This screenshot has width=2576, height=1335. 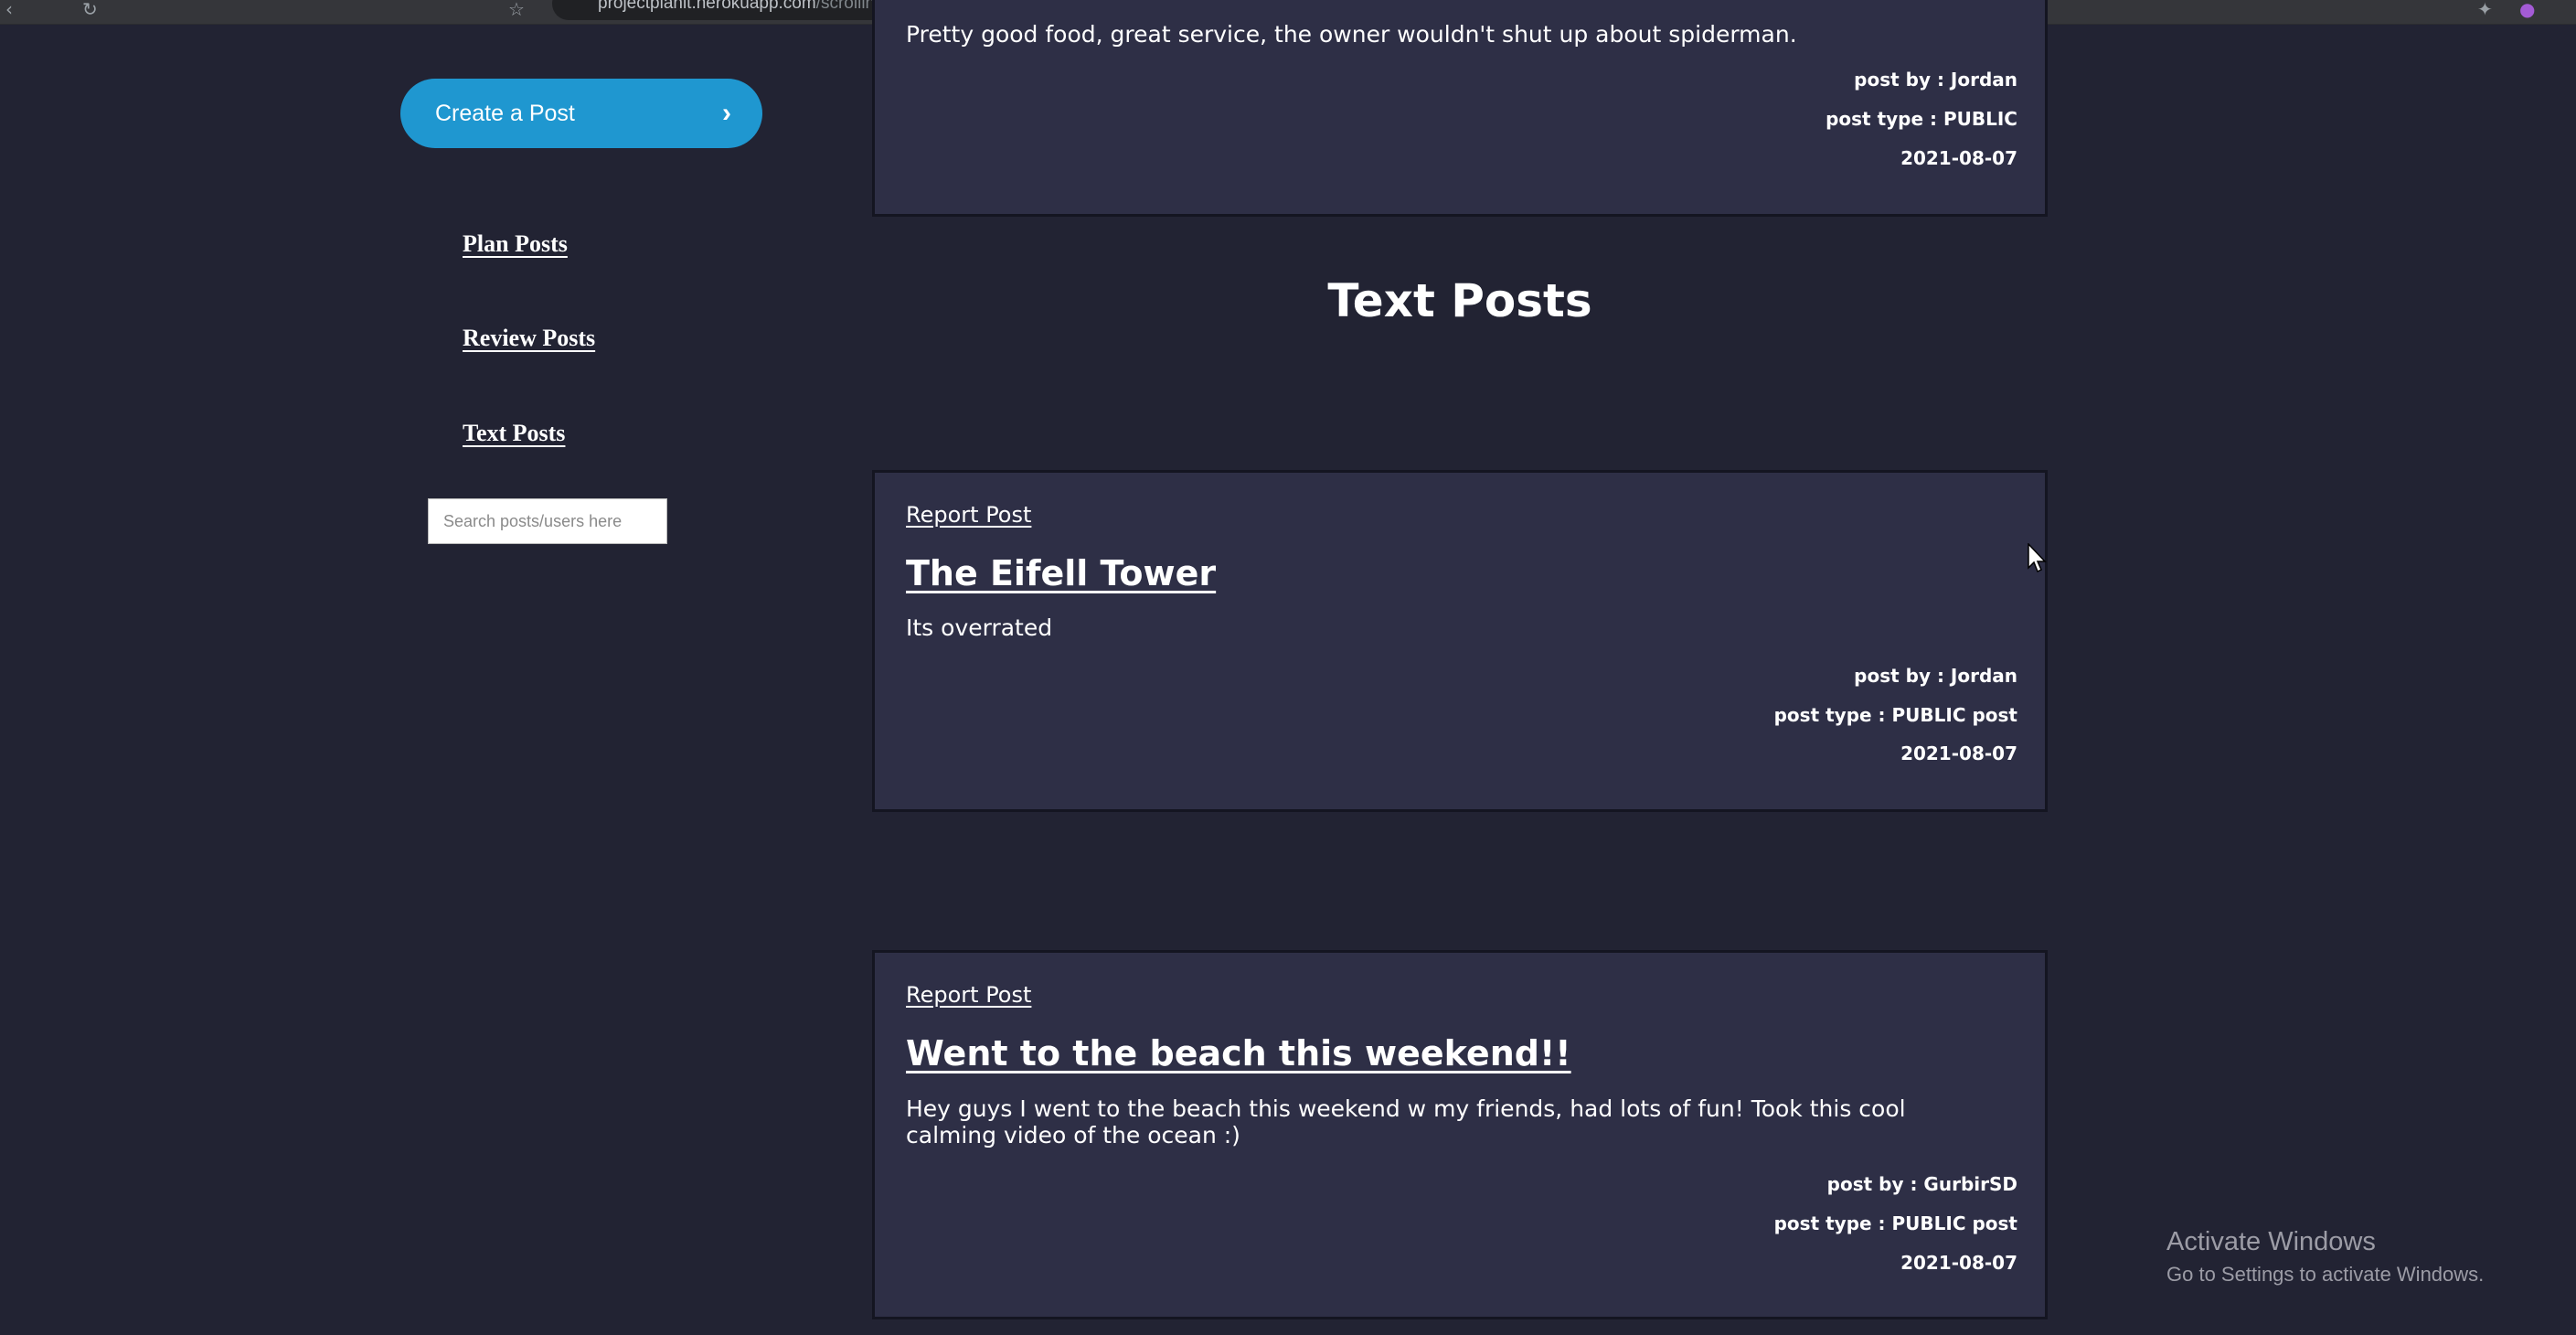 I want to click on post-body: Its overrated, so click(x=980, y=627).